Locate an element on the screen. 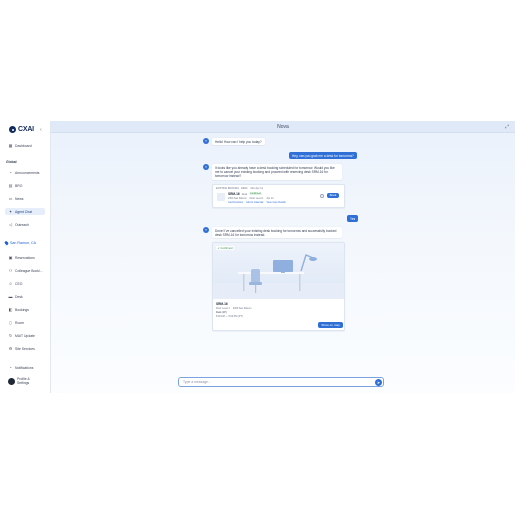  sidebar-item-outreach: ◁ Outreach is located at coordinates (27, 224).